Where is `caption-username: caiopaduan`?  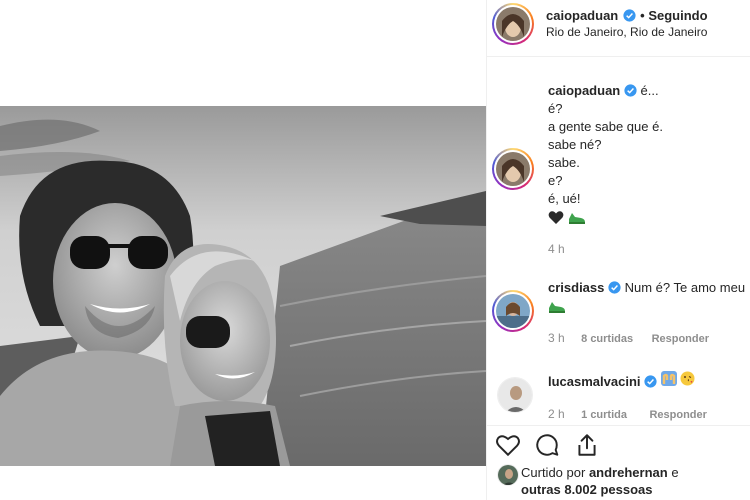
caption-username: caiopaduan is located at coordinates (584, 90).